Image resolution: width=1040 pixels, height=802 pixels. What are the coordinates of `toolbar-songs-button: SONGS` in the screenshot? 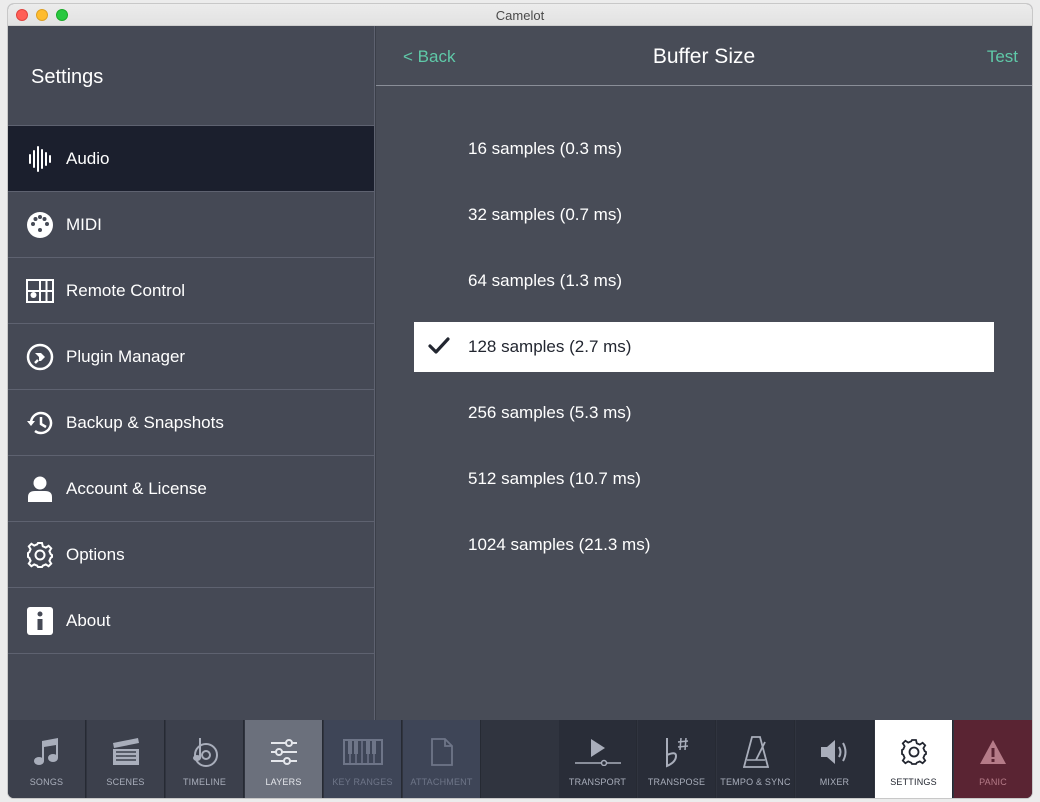 It's located at (47, 759).